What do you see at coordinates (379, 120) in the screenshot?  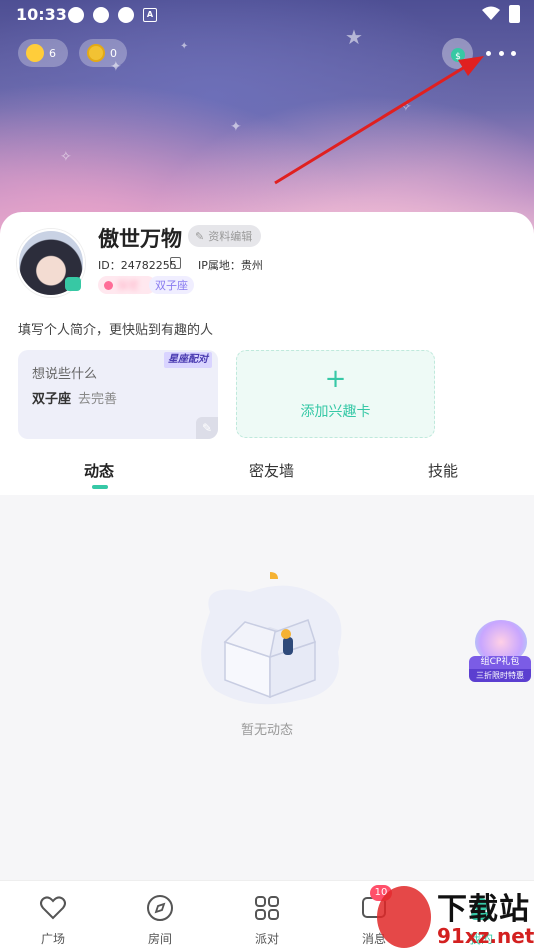 I see `red-arrow-annotation` at bounding box center [379, 120].